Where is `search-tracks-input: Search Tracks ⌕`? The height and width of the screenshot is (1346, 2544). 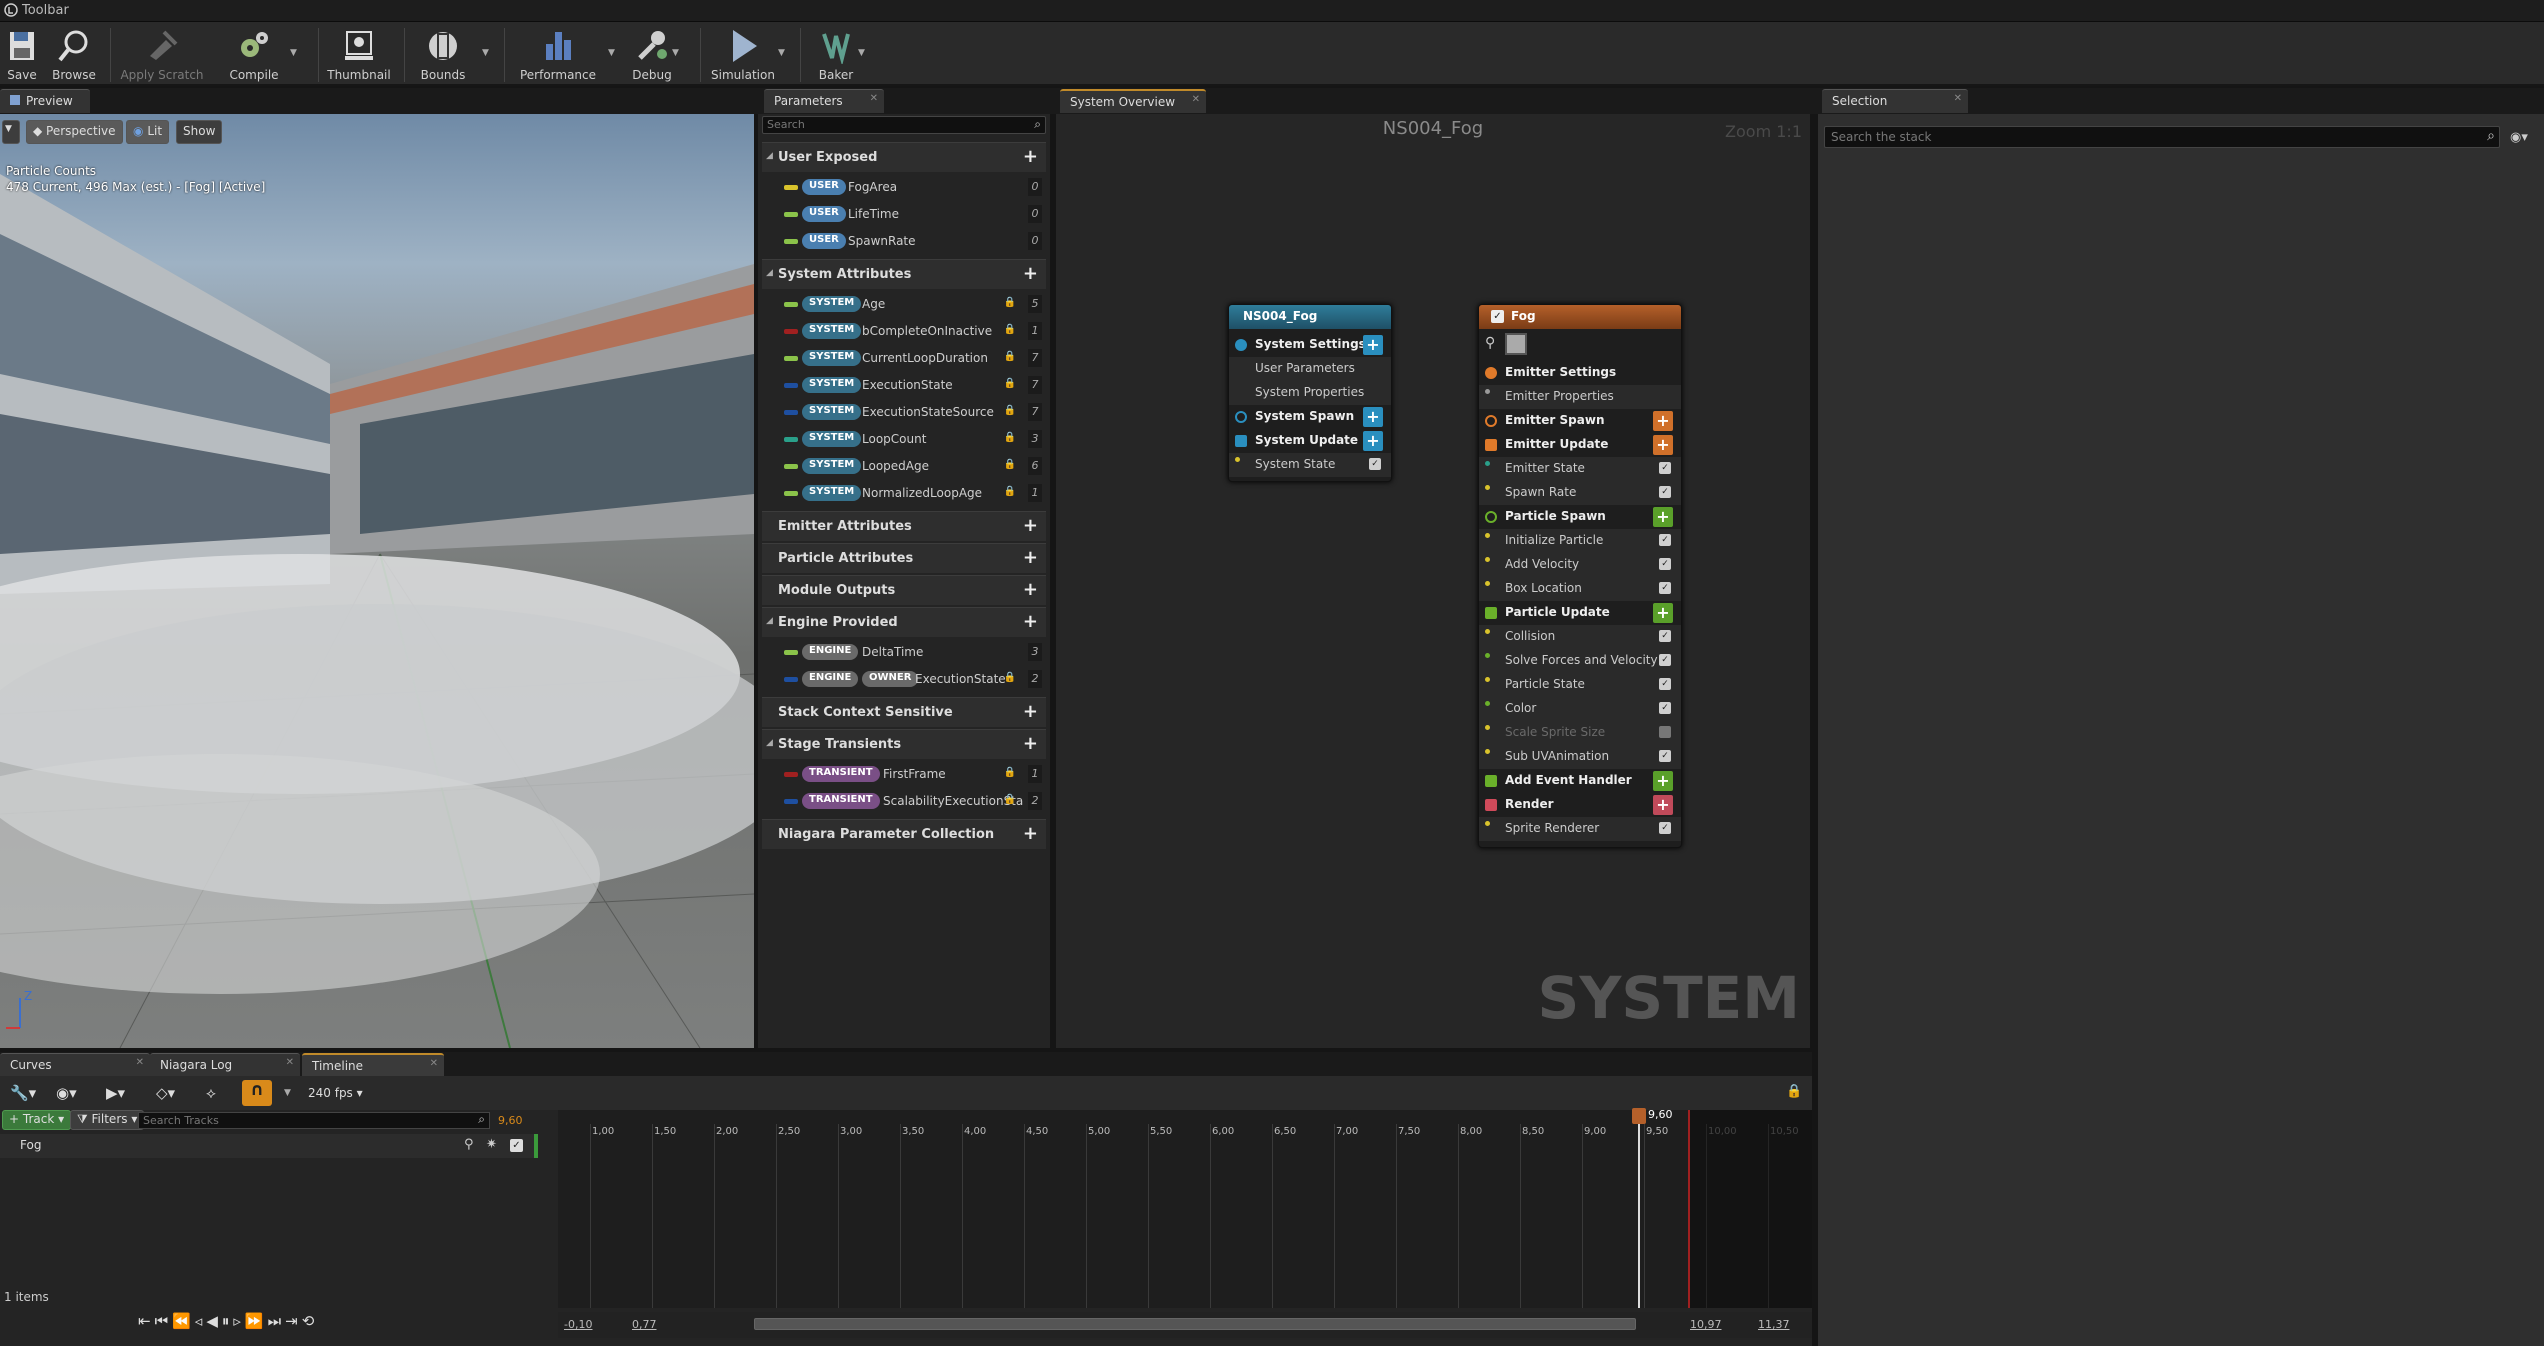 search-tracks-input: Search Tracks ⌕ is located at coordinates (314, 1120).